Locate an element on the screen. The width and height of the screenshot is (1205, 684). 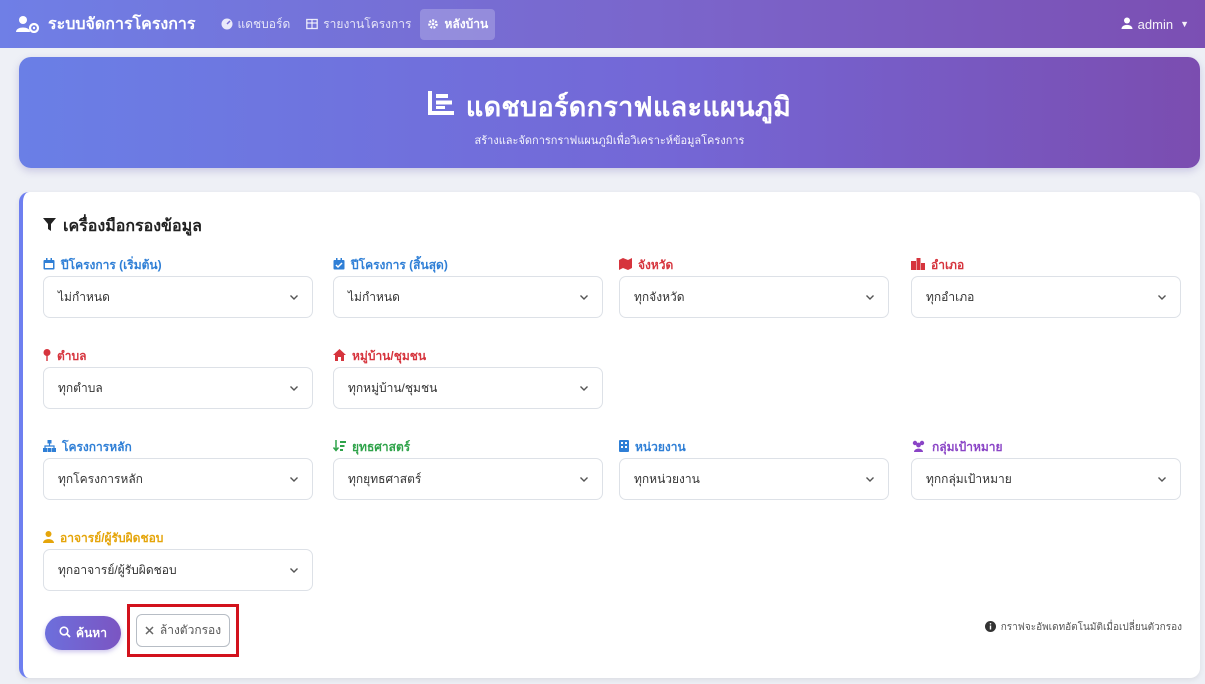
building-icon is located at coordinates (624, 447).